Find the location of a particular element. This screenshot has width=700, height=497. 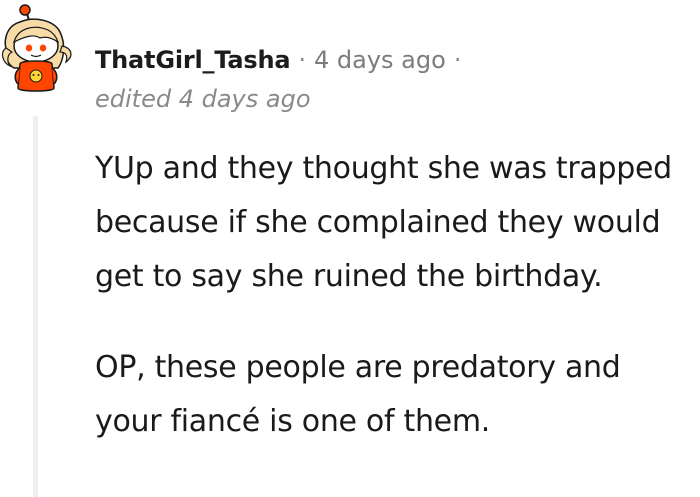

comment-author-link: ThatGirl_Tasha is located at coordinates (193, 60).